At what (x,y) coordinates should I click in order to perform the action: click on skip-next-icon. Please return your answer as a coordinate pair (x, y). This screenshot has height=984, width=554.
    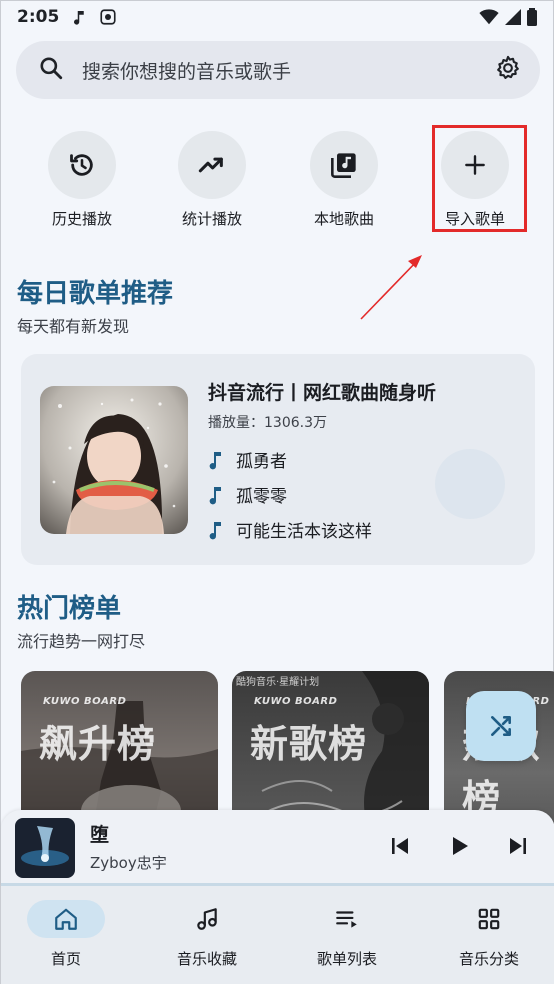
    Looking at the image, I should click on (518, 846).